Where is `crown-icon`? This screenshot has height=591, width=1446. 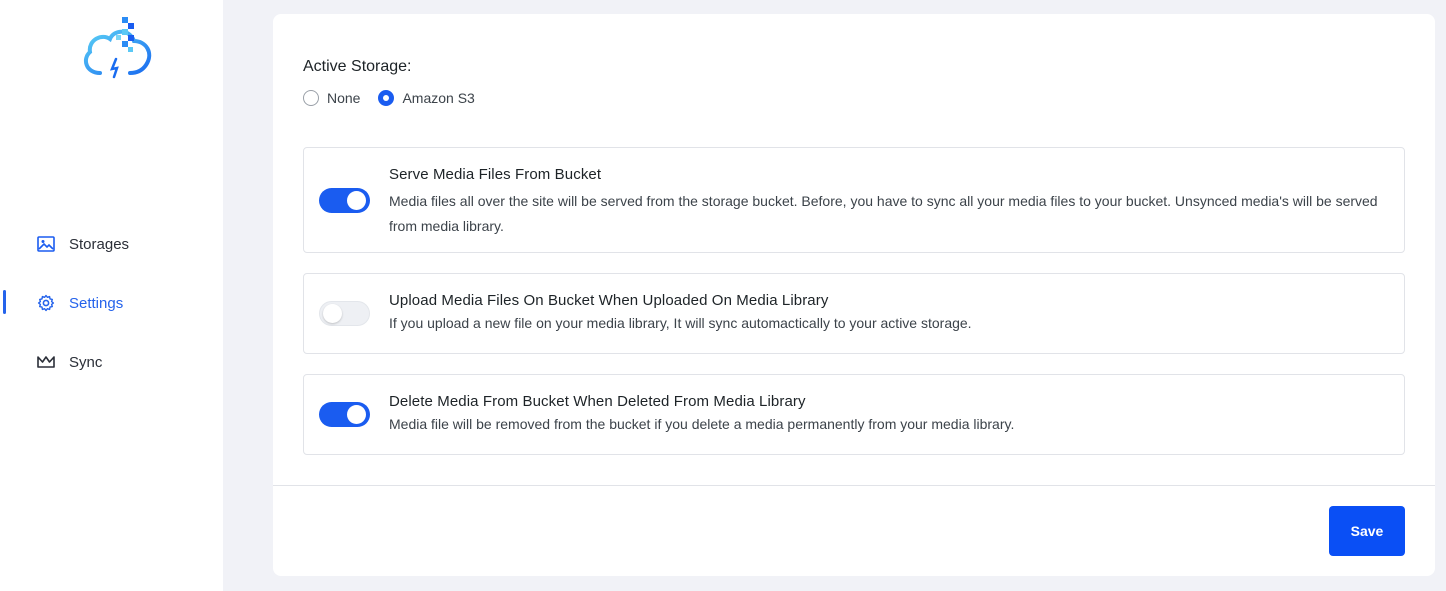 crown-icon is located at coordinates (46, 362).